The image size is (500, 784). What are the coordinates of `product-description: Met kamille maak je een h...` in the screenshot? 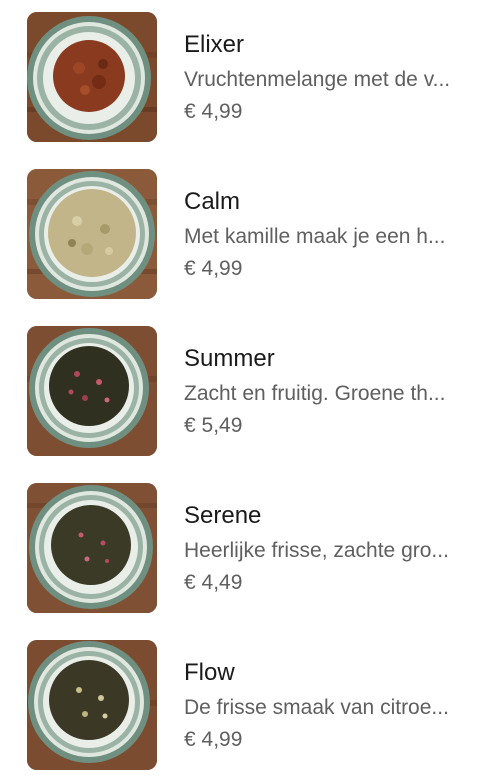 It's located at (315, 236).